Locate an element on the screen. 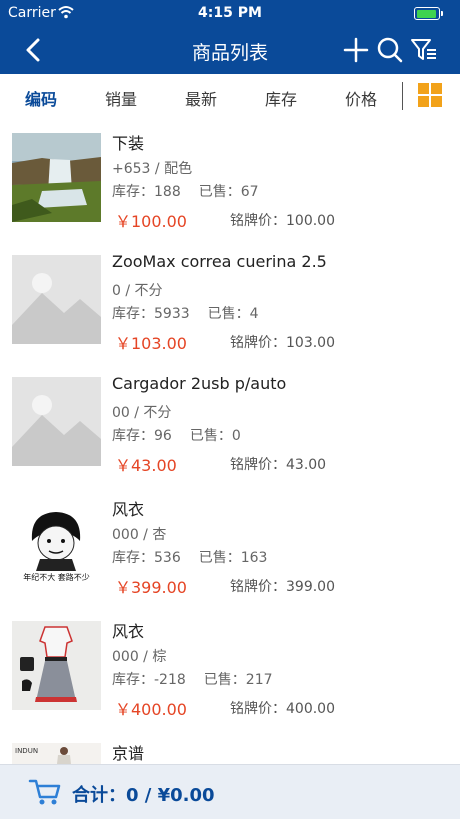  stock-value: 库存：5933 is located at coordinates (151, 314).